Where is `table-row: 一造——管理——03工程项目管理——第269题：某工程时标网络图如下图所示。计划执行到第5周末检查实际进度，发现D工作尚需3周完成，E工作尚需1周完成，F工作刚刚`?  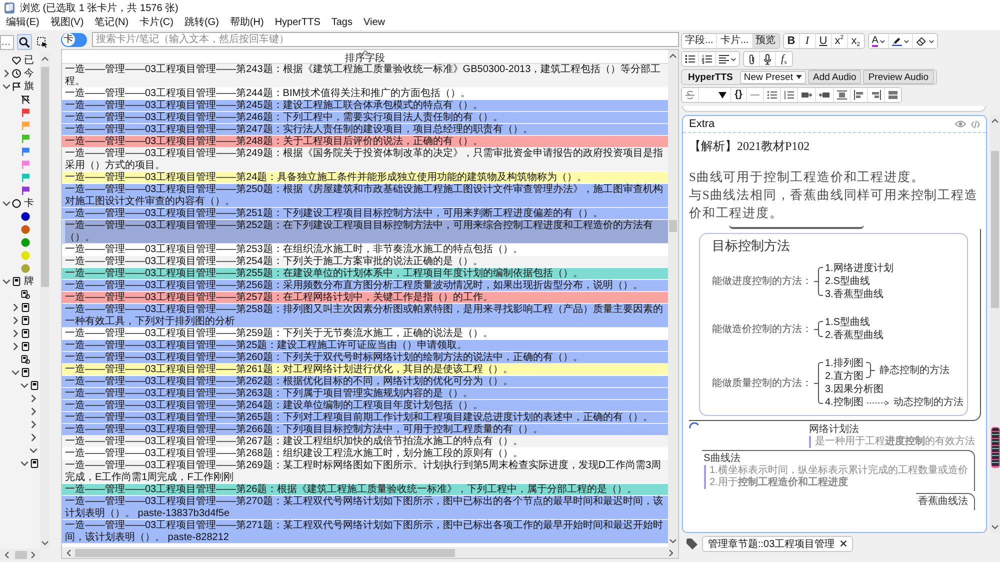
table-row: 一造——管理——03工程项目管理——第269题：某工程时标网络图如下图所示。计划执行到第5周末检查实际进度，发现D工作尚需3周完成，E工作尚需1周完成，F工作刚刚 is located at coordinates (365, 472).